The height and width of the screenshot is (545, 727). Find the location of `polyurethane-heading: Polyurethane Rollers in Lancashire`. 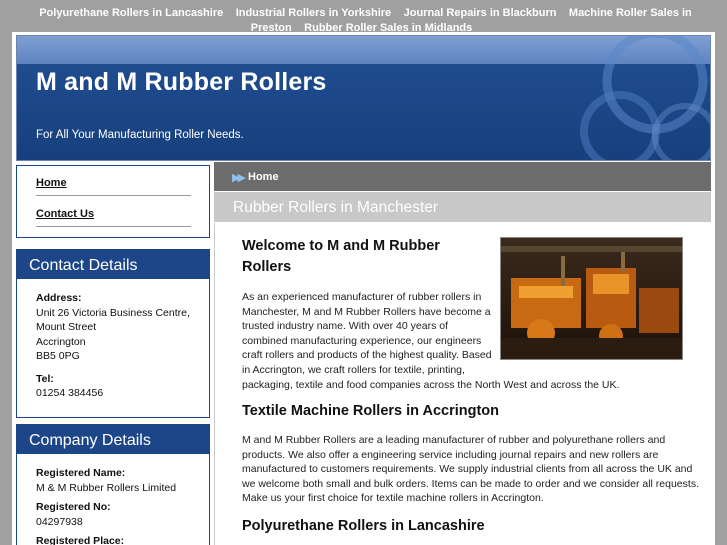

polyurethane-heading: Polyurethane Rollers in Lancashire is located at coordinates (363, 526).